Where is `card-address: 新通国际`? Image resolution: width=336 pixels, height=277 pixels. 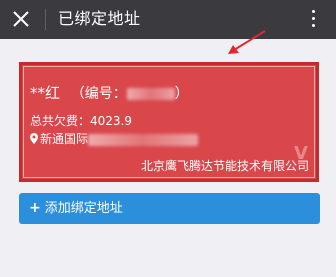
card-address: 新通国际 is located at coordinates (114, 138).